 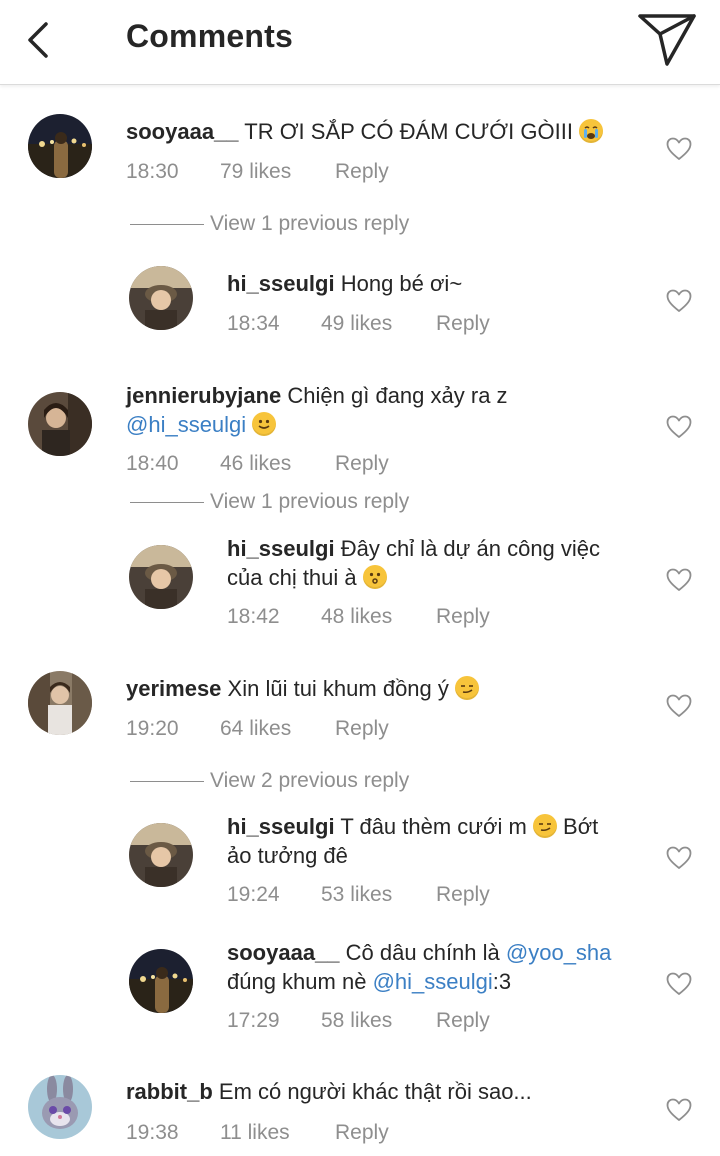 What do you see at coordinates (255, 729) in the screenshot?
I see `comment-likes: 64 likes` at bounding box center [255, 729].